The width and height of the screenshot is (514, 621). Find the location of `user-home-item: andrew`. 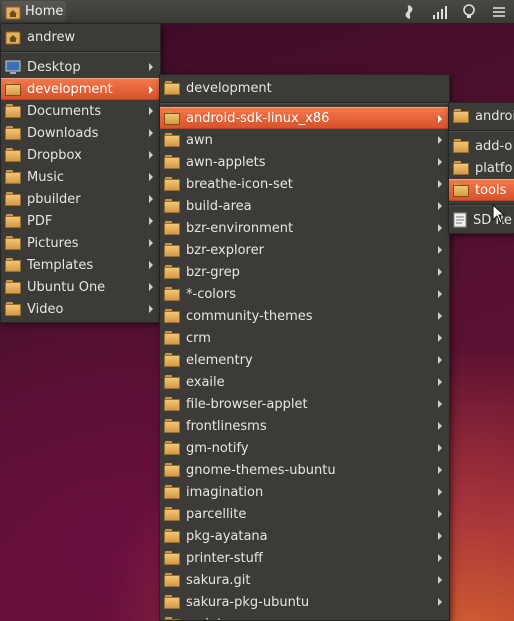

user-home-item: andrew is located at coordinates (80, 37).